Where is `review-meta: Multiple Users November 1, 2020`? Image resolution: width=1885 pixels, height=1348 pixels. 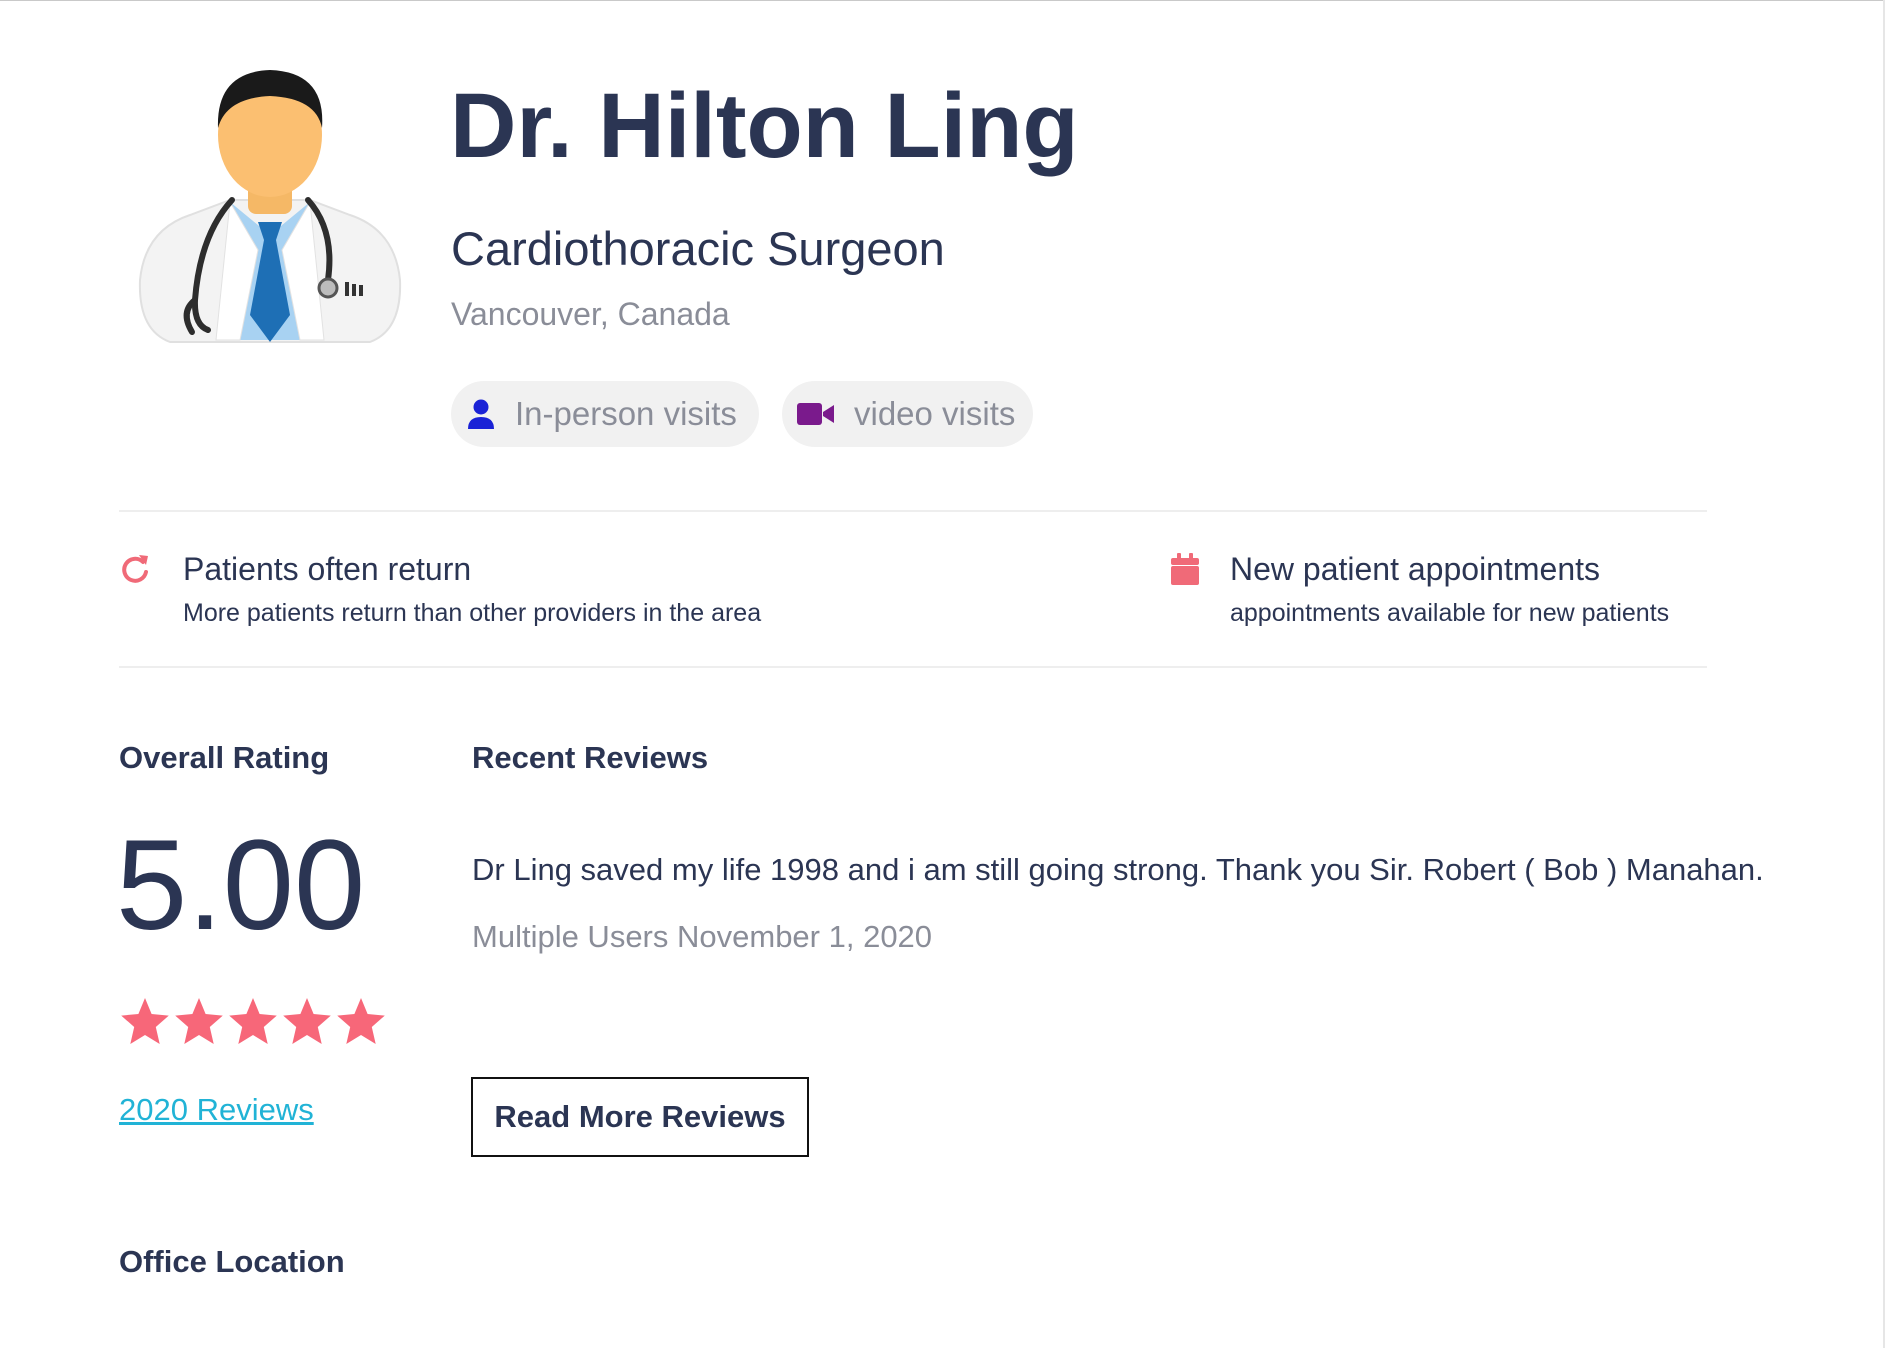
review-meta: Multiple Users November 1, 2020 is located at coordinates (702, 936).